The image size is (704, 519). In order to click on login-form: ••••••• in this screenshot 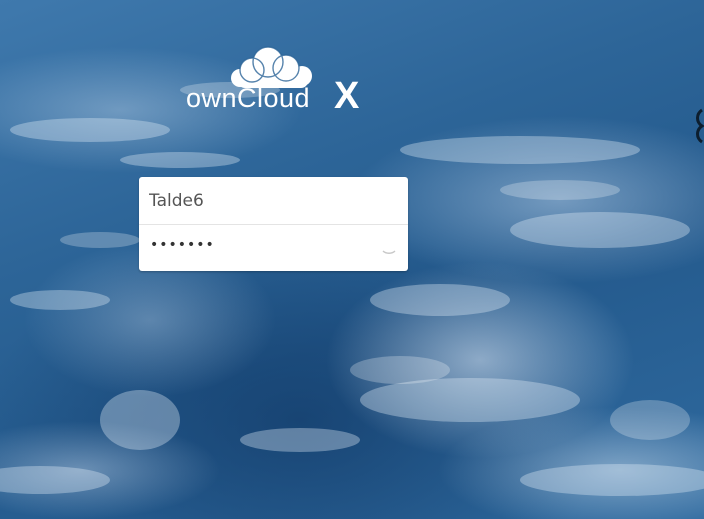, I will do `click(273, 224)`.